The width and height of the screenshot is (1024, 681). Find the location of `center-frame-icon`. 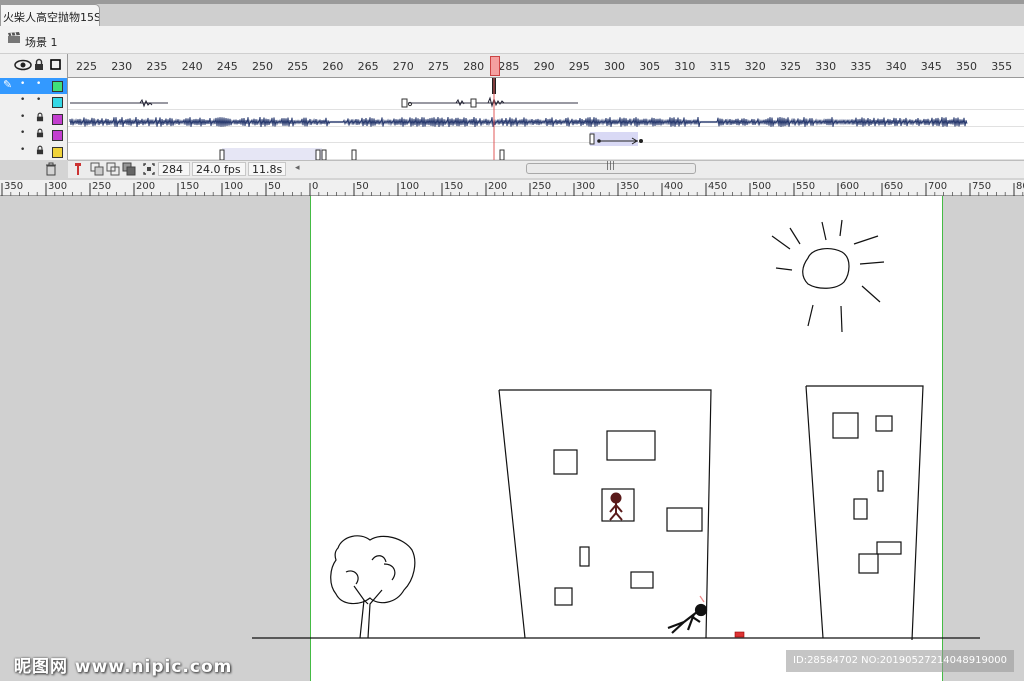

center-frame-icon is located at coordinates (78, 169).